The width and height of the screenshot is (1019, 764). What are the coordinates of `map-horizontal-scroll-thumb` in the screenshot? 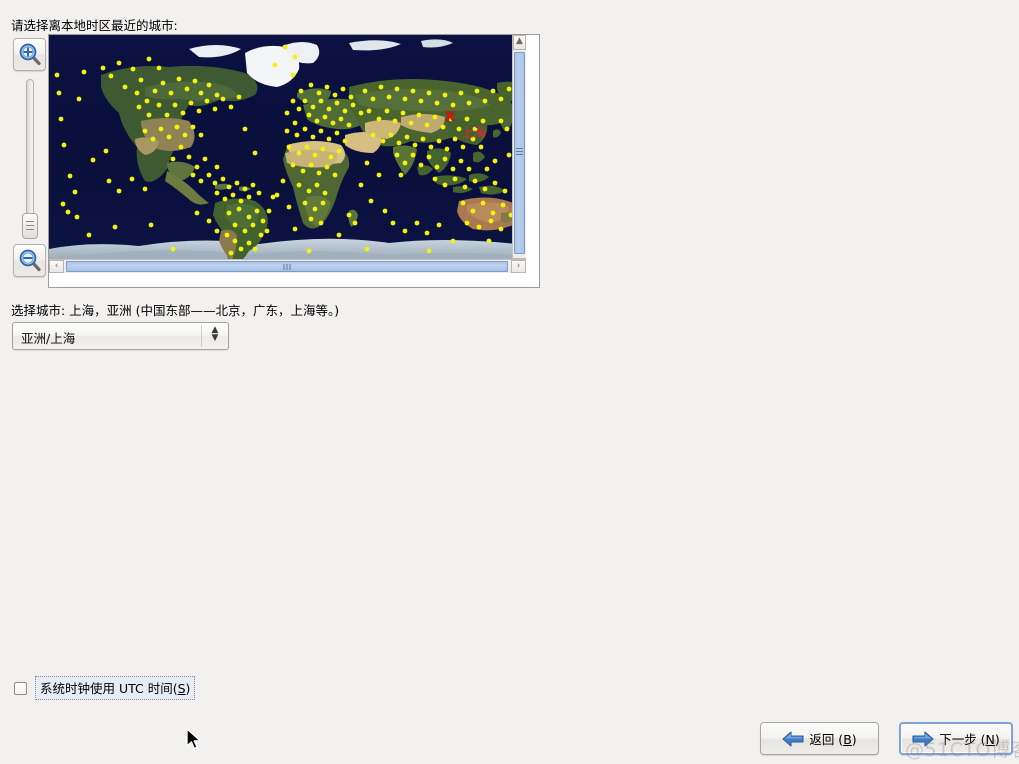 It's located at (287, 266).